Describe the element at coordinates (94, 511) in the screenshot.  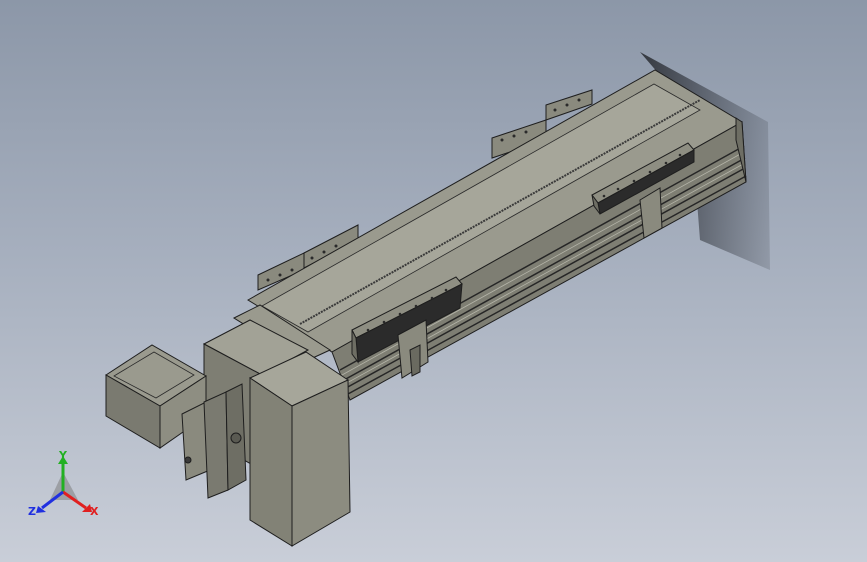
I see `x-axis-label: X` at that location.